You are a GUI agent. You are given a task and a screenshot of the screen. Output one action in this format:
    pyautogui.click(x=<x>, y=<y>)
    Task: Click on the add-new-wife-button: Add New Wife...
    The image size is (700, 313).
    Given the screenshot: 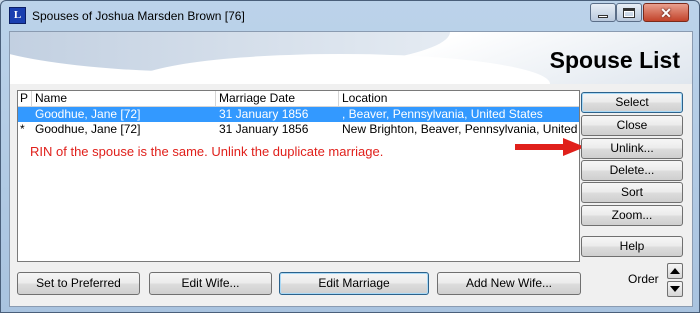 What is the action you would take?
    pyautogui.click(x=509, y=283)
    